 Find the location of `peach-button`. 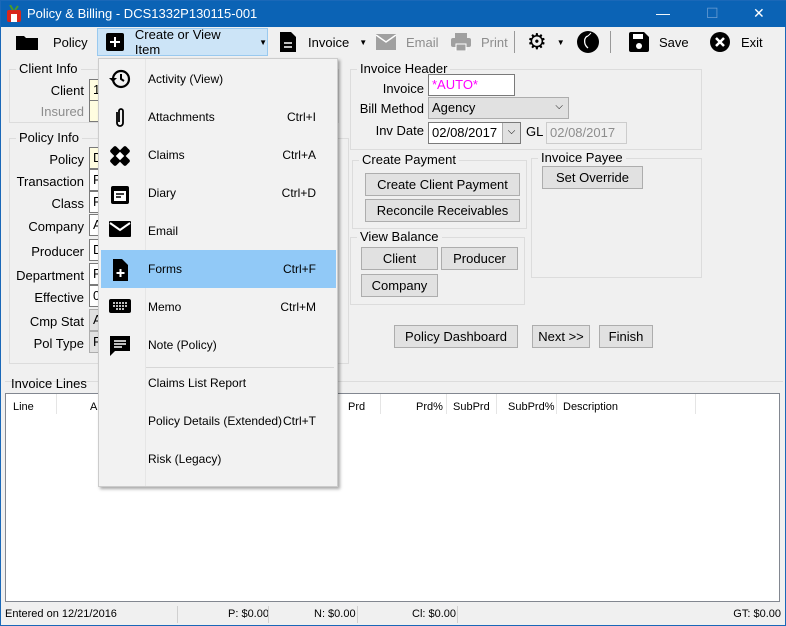

peach-button is located at coordinates (588, 42).